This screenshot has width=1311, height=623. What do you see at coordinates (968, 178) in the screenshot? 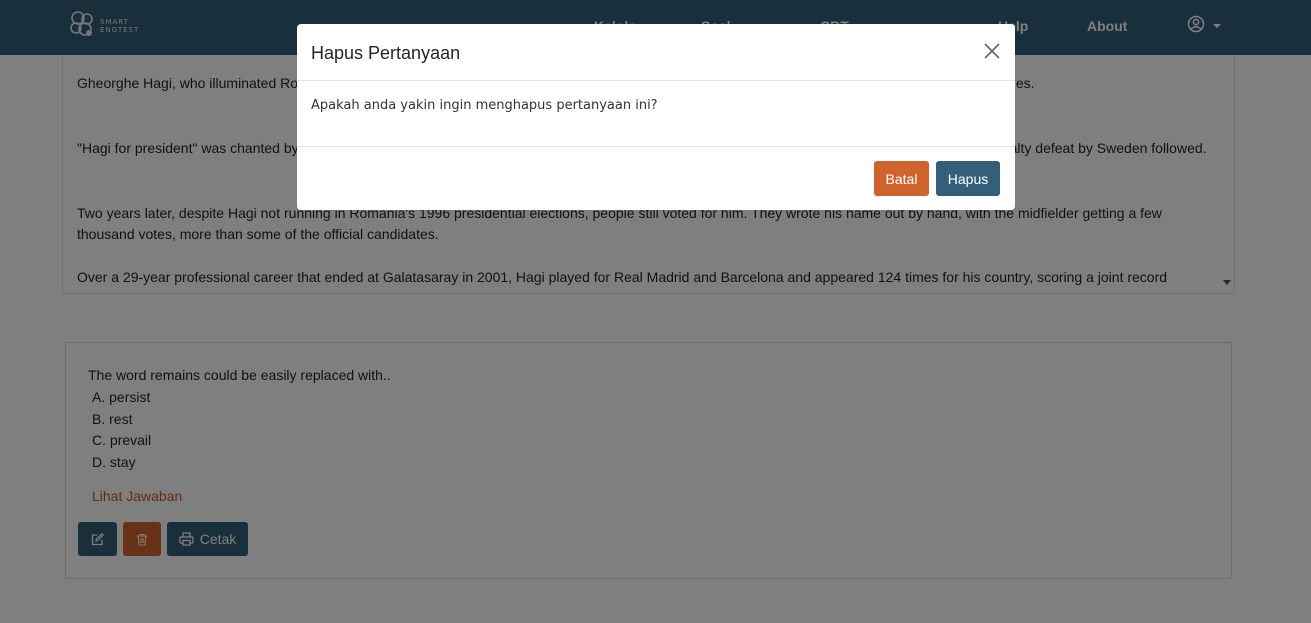
I see `confirm-delete-button: Hapus` at bounding box center [968, 178].